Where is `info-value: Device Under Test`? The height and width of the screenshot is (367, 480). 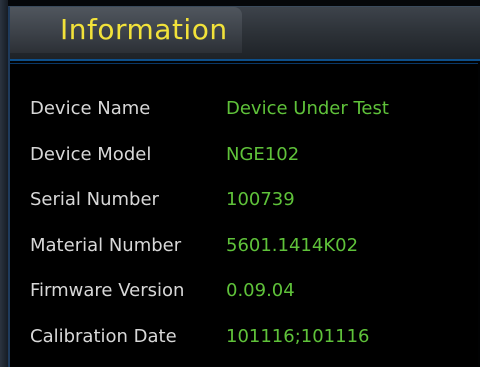 info-value: Device Under Test is located at coordinates (307, 108).